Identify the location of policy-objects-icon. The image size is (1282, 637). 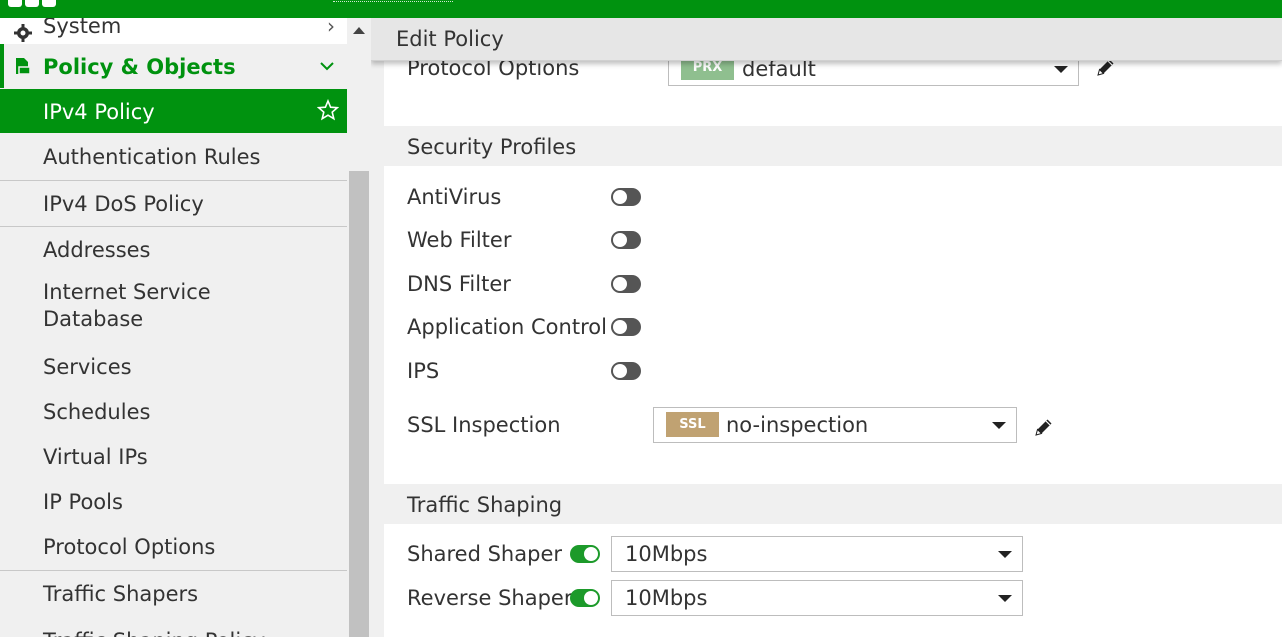
(23, 66).